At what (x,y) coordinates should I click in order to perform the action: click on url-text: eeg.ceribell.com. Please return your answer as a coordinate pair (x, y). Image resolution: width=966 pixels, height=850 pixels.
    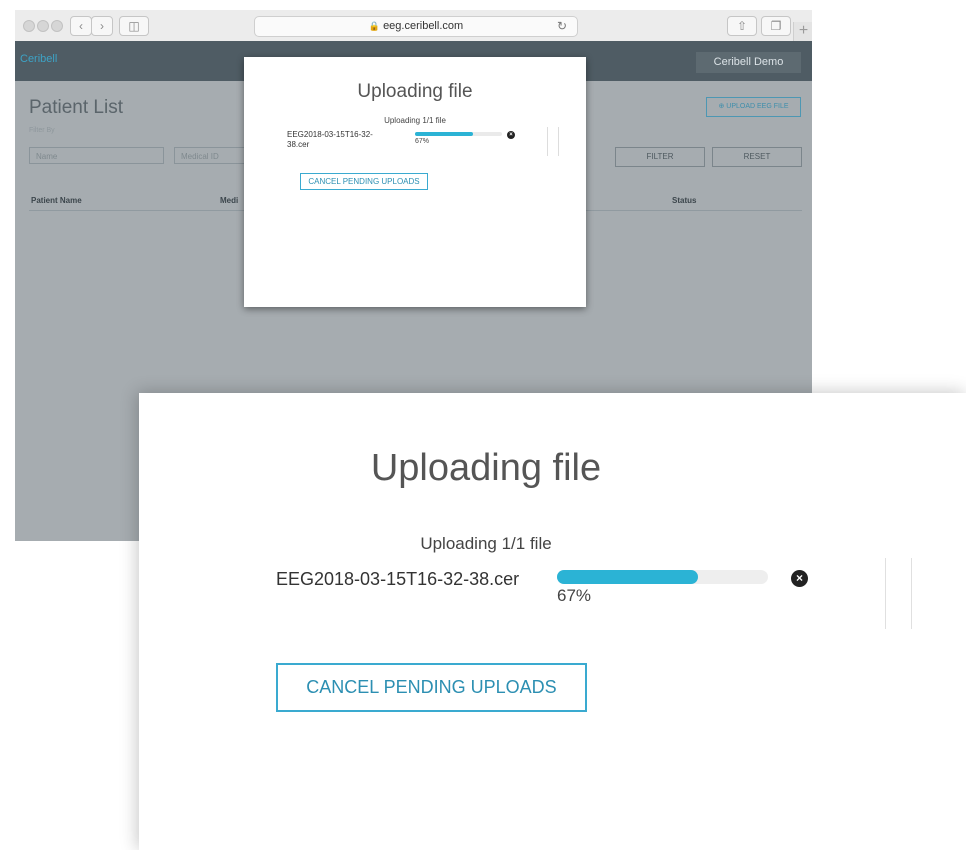
    Looking at the image, I should click on (423, 26).